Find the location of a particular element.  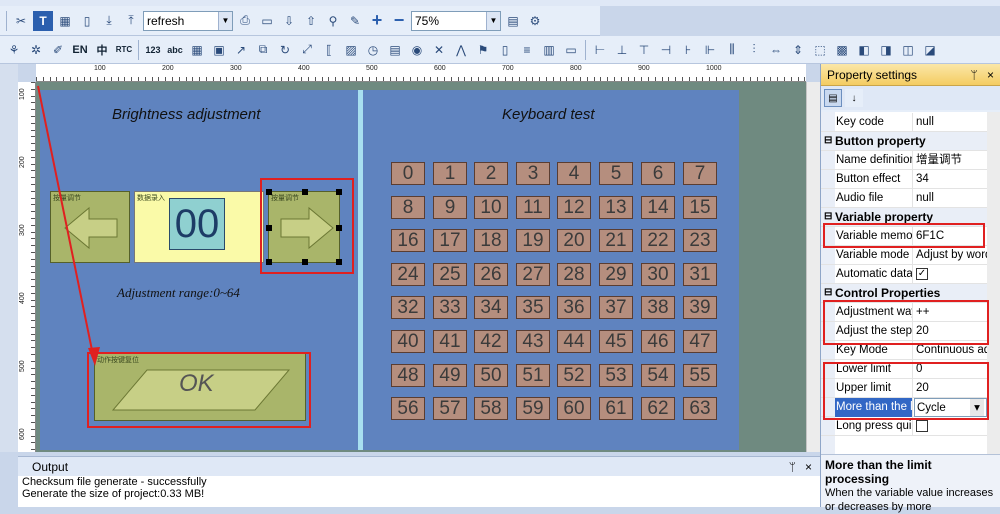

distribute-v-icon: ⫶ is located at coordinates (754, 50).